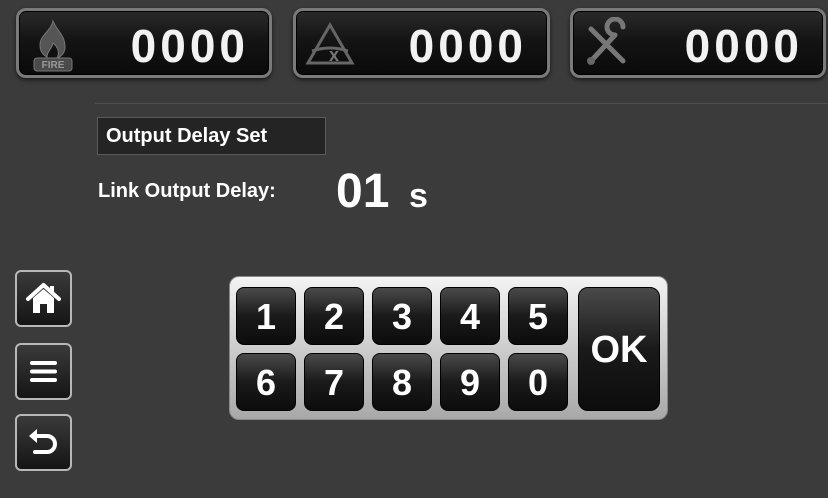 The height and width of the screenshot is (498, 828). What do you see at coordinates (362, 191) in the screenshot?
I see `link-output-delay-value: 01` at bounding box center [362, 191].